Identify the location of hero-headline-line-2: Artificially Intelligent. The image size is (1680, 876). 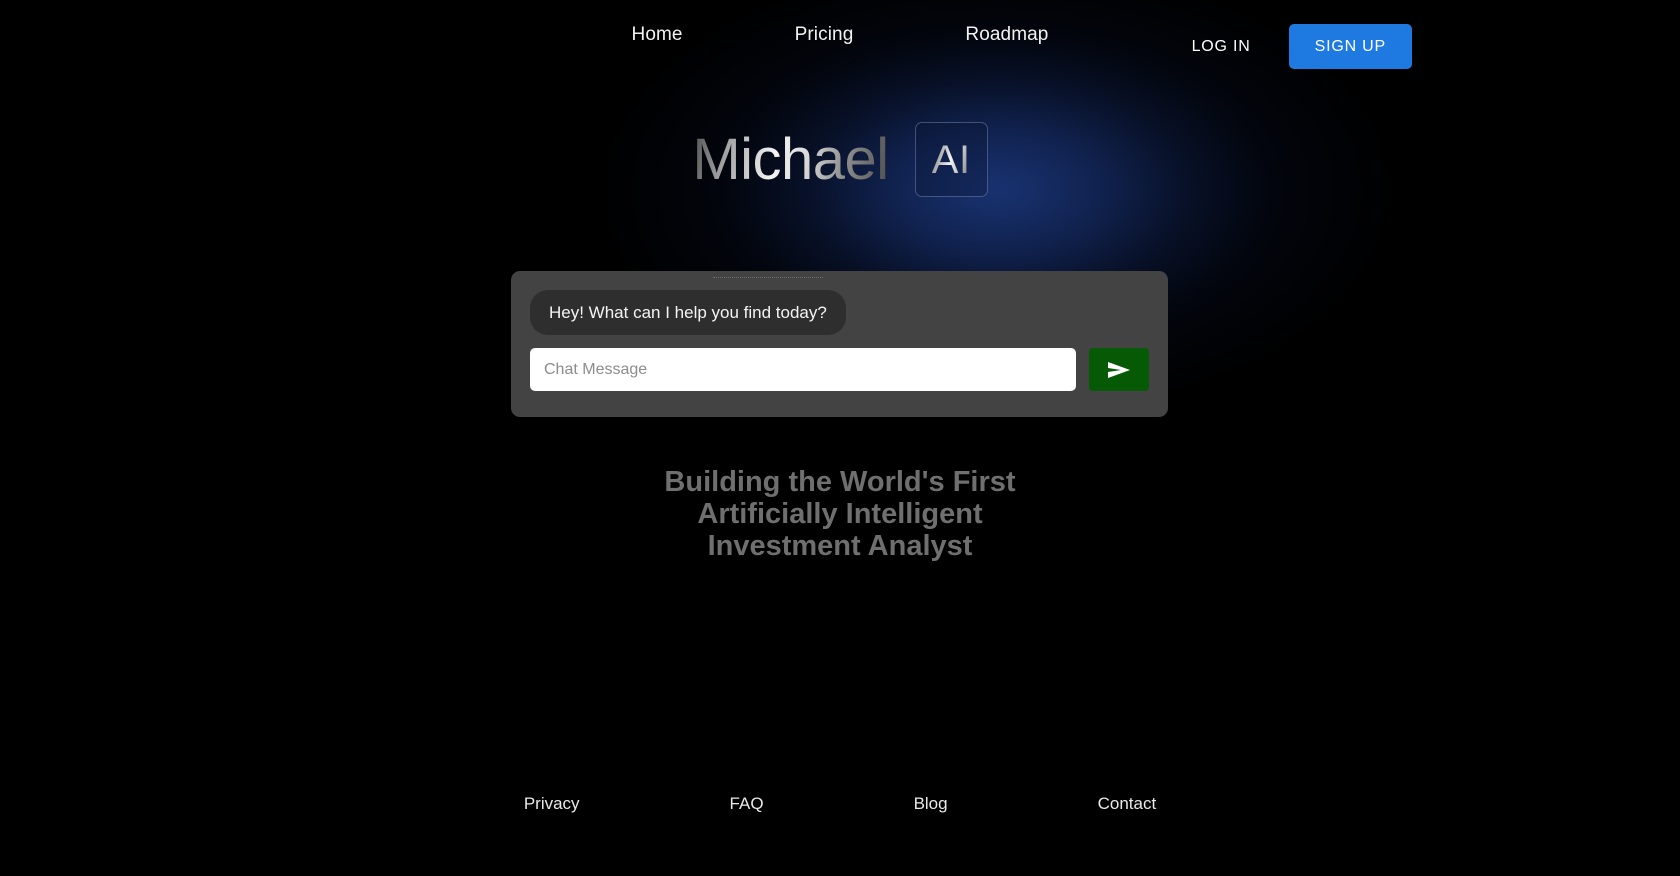
(840, 514).